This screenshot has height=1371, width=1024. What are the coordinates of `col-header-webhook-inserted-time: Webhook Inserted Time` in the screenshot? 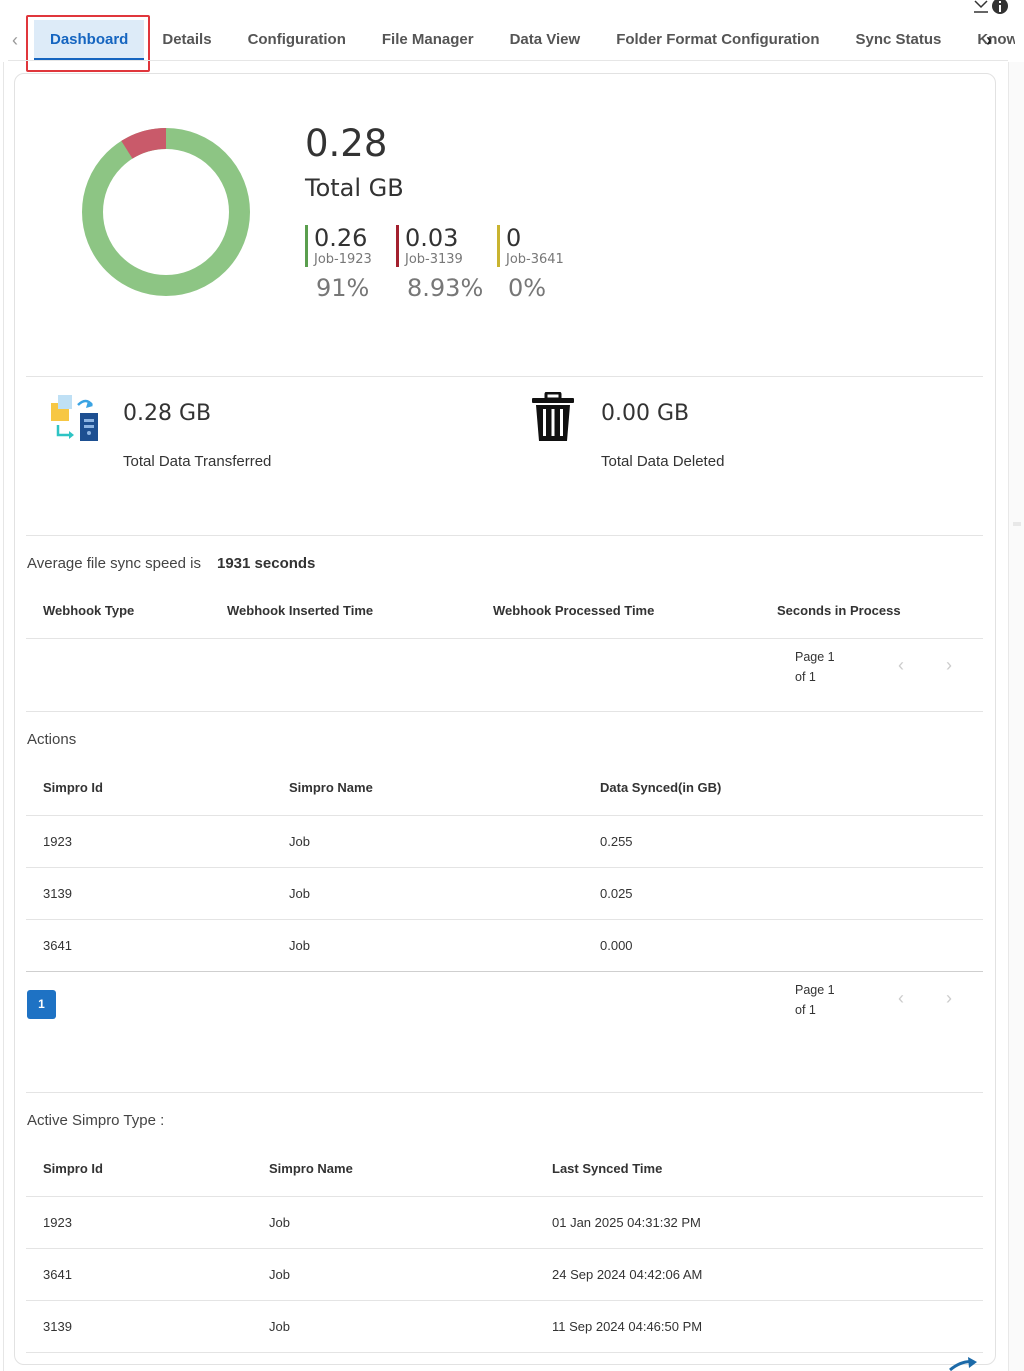 It's located at (300, 610).